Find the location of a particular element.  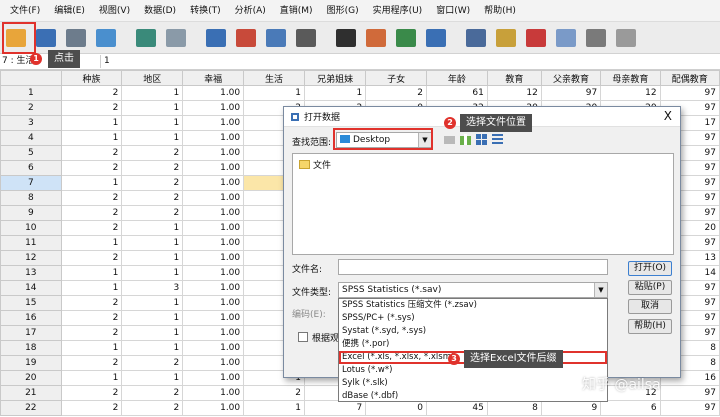

up-folder-icon is located at coordinates (449, 139).